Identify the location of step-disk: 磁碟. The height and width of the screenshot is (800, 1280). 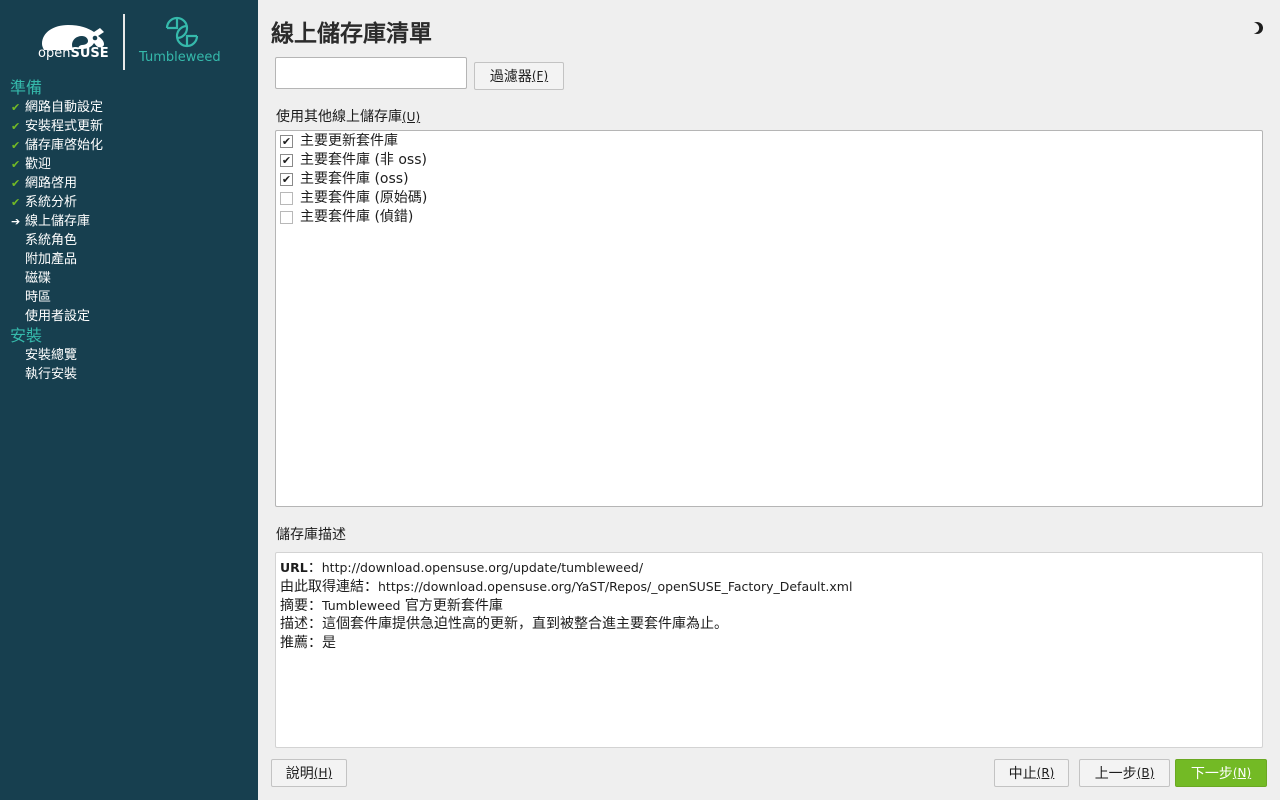
(38, 278).